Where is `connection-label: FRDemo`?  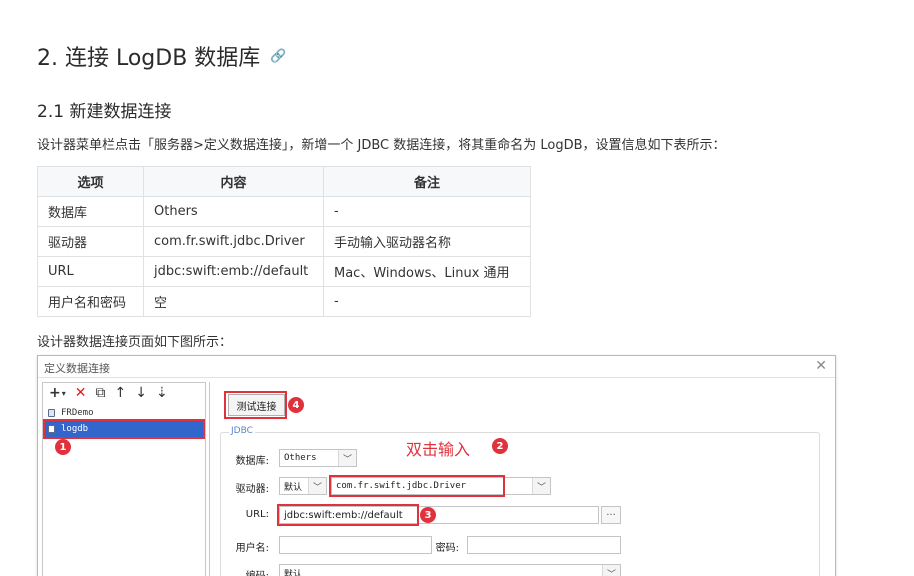 connection-label: FRDemo is located at coordinates (77, 413).